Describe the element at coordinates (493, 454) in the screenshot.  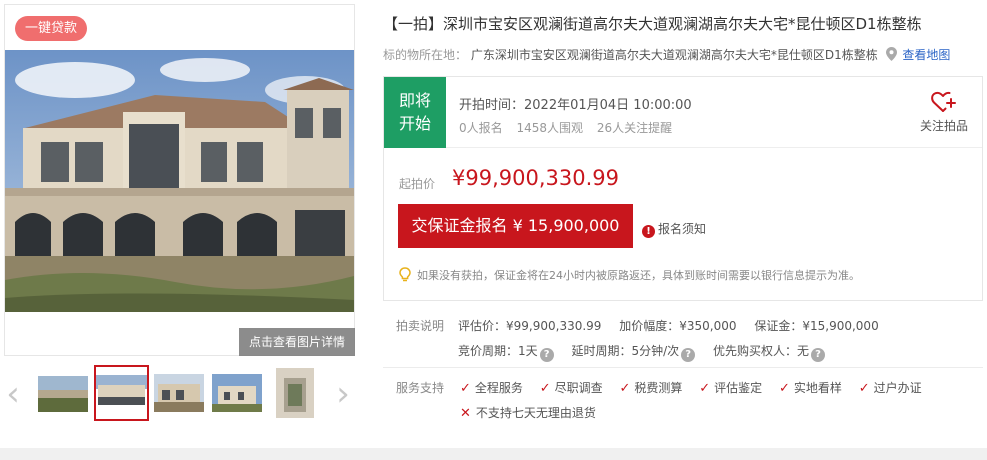
I see `page-bottom-bar` at that location.